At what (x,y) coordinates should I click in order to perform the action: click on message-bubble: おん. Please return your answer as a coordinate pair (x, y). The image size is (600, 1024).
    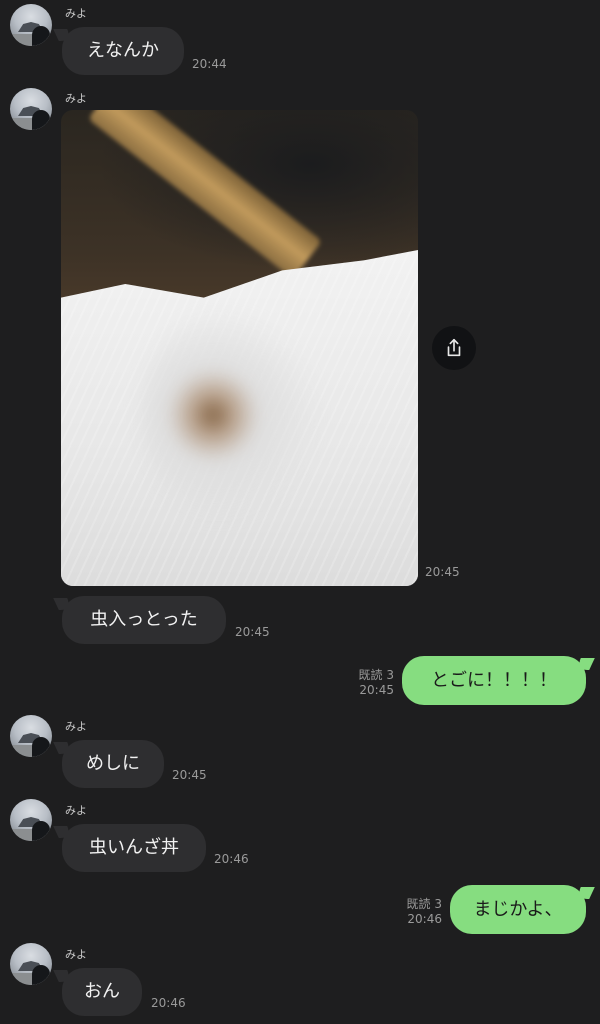
    Looking at the image, I should click on (102, 992).